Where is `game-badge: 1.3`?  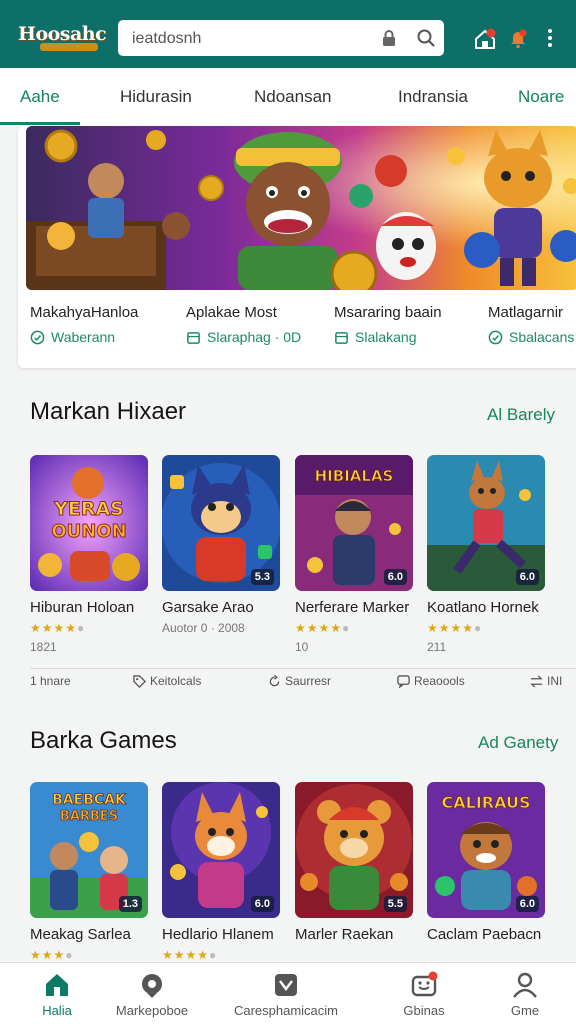
game-badge: 1.3 is located at coordinates (130, 904).